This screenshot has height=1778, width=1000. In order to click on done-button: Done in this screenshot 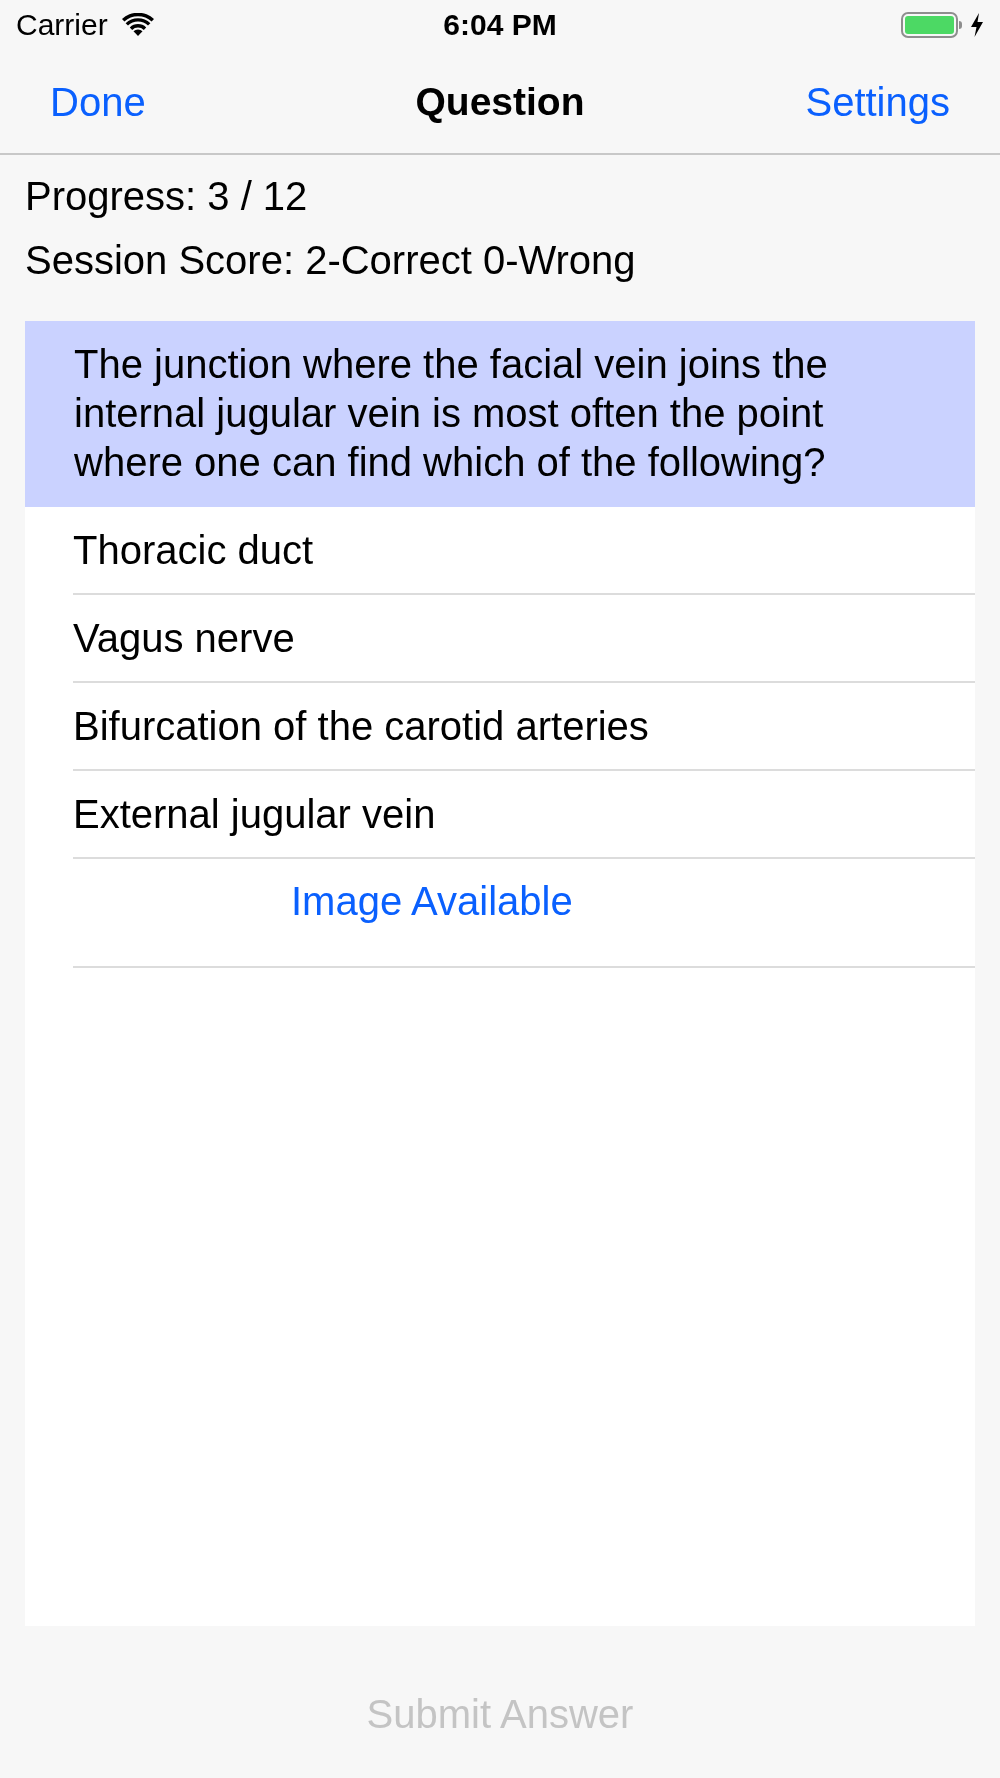, I will do `click(98, 101)`.